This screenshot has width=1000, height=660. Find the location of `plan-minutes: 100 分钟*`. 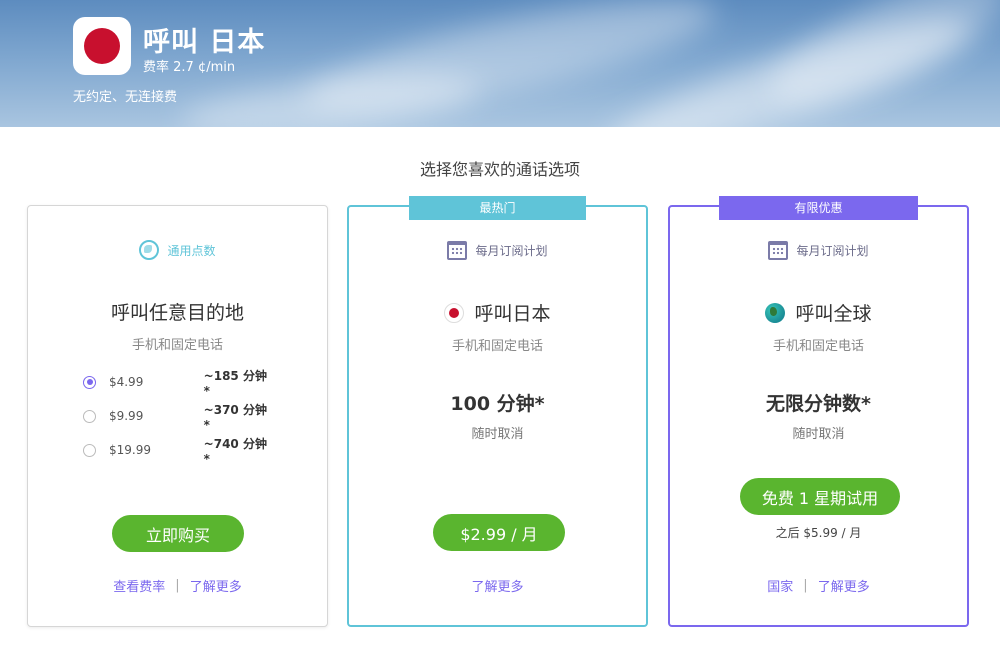

plan-minutes: 100 分钟* is located at coordinates (497, 404).